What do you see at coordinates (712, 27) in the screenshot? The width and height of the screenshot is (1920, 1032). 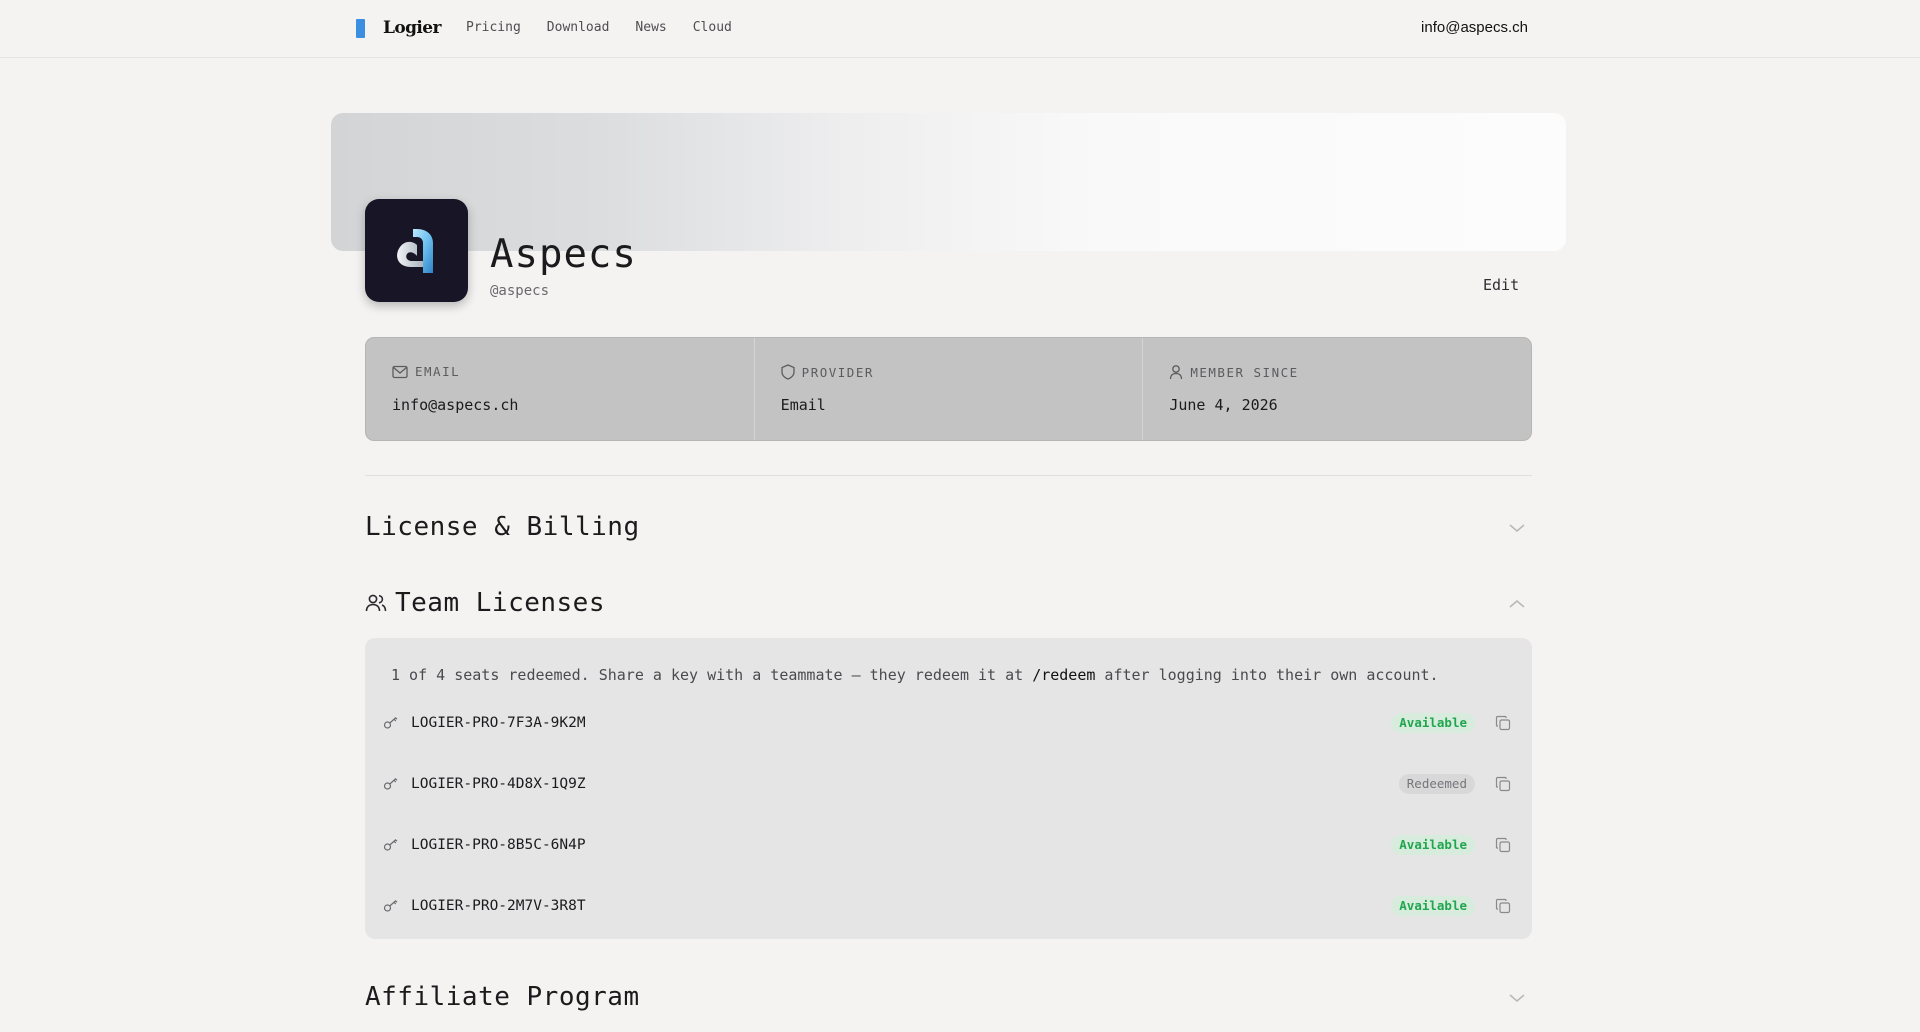 I see `nav-link-cloud: Cloud` at bounding box center [712, 27].